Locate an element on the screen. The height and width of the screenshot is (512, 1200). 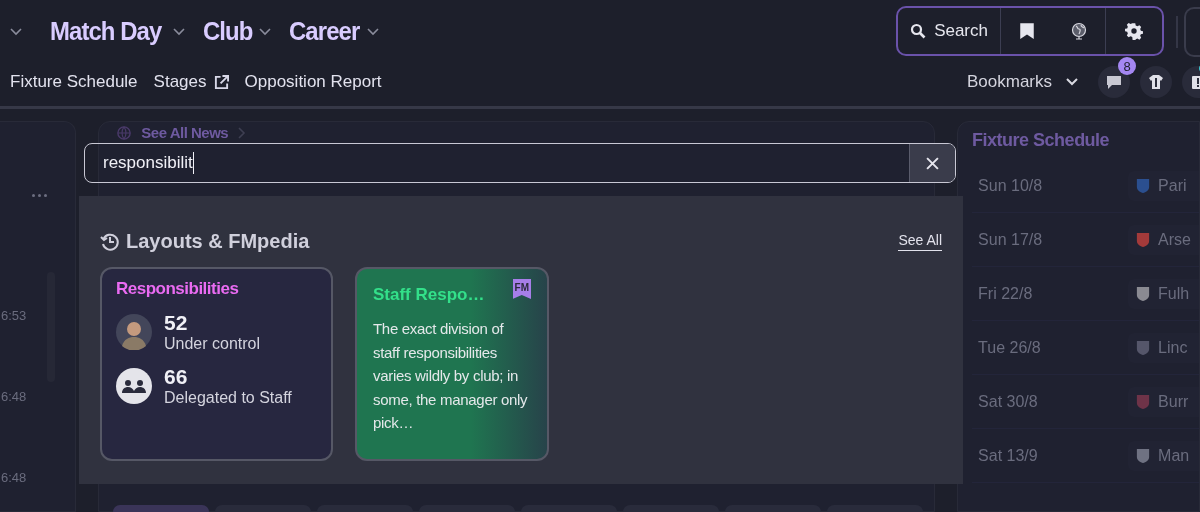
fixture-date: Sat 13/9 is located at coordinates (1008, 455).